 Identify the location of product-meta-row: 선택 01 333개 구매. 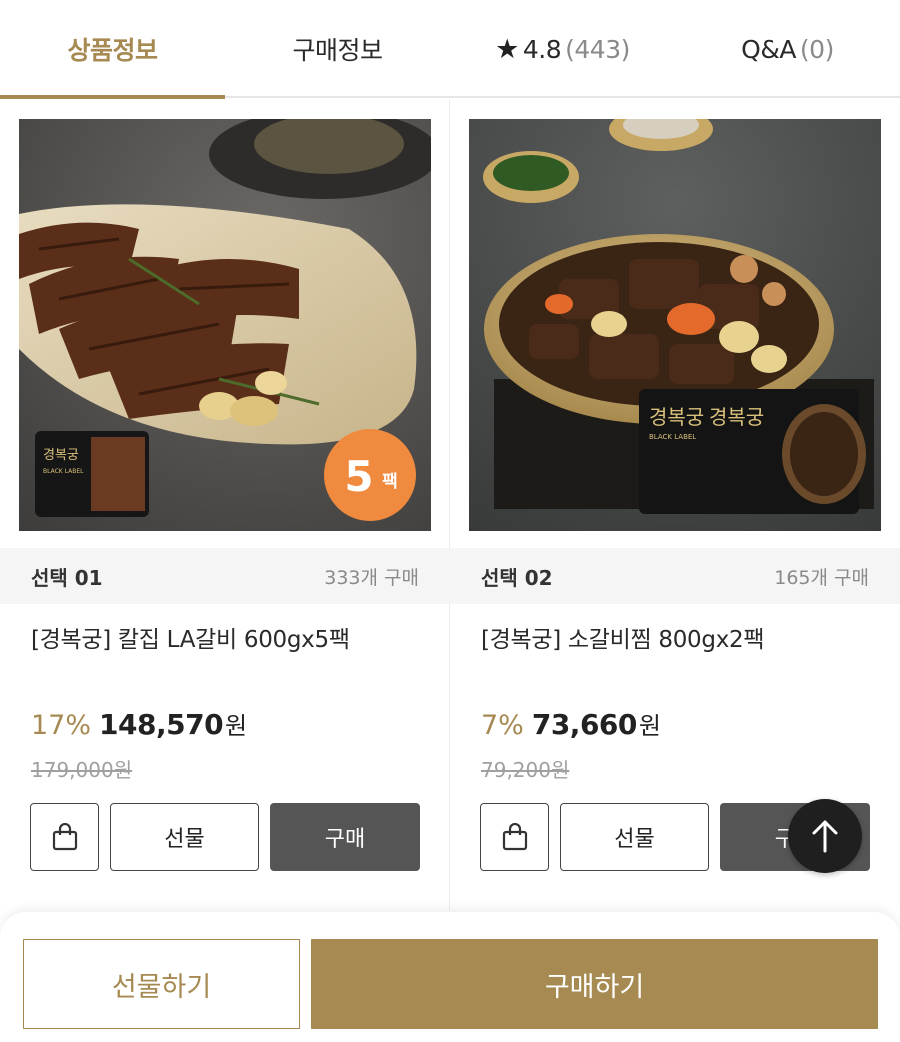
(225, 576).